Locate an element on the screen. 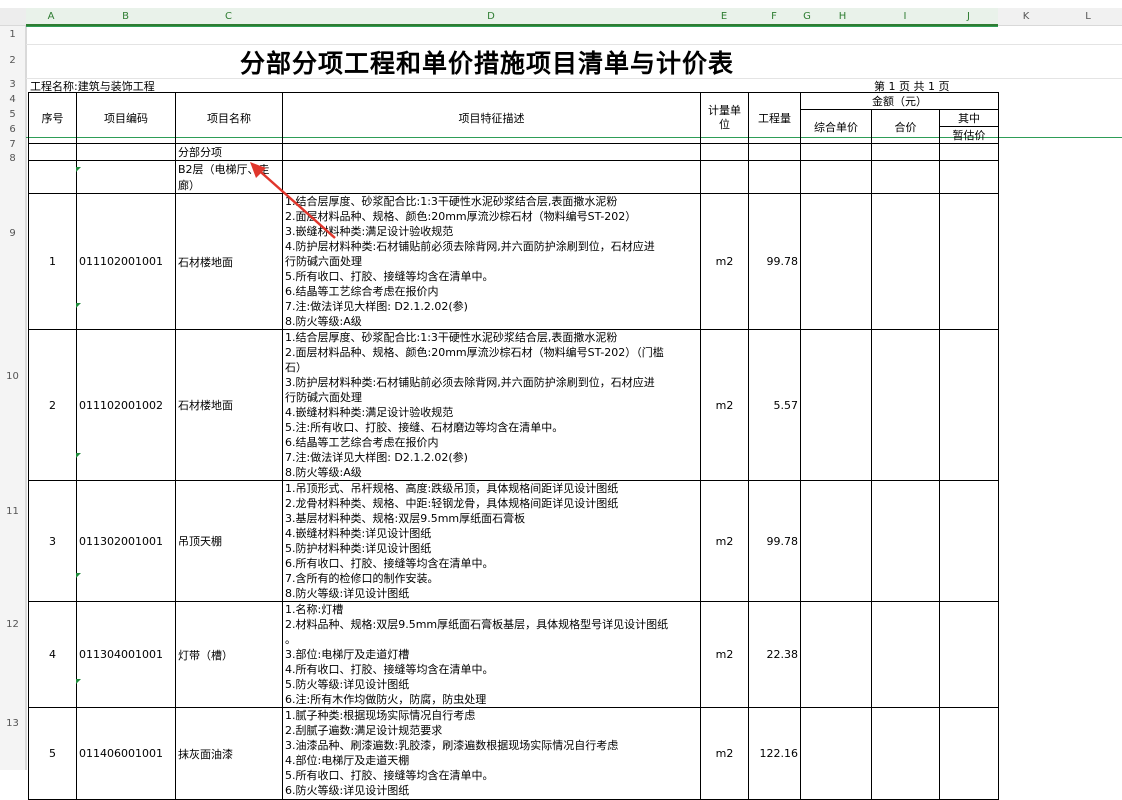  annotation-arrow-icon is located at coordinates (293, 200).